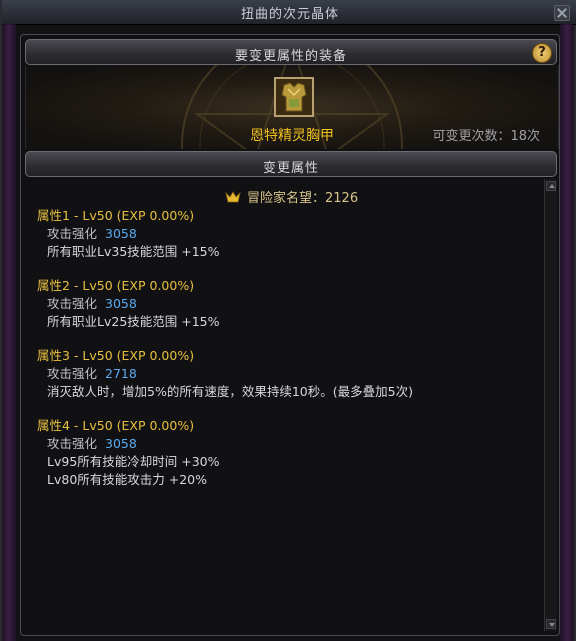 This screenshot has height=641, width=576. I want to click on equip-section-title: 要变更属性的装备, so click(290, 56).